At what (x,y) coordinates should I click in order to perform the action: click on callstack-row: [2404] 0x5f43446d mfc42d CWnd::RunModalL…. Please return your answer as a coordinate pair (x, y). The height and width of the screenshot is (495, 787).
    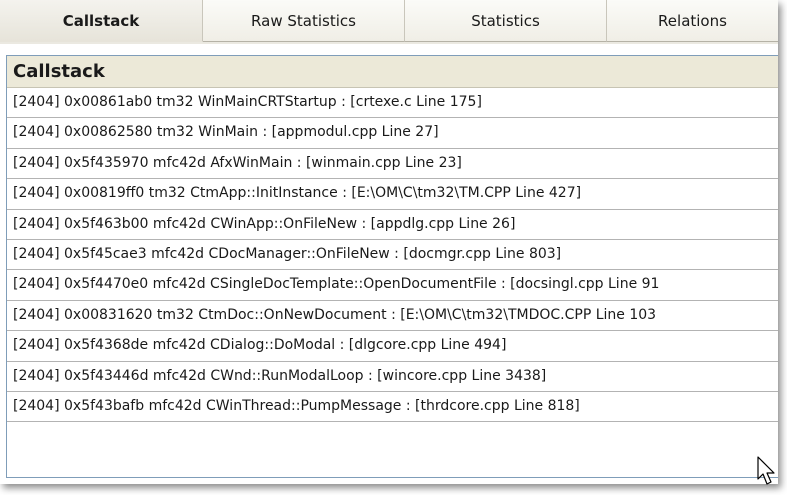
    Looking at the image, I should click on (392, 377).